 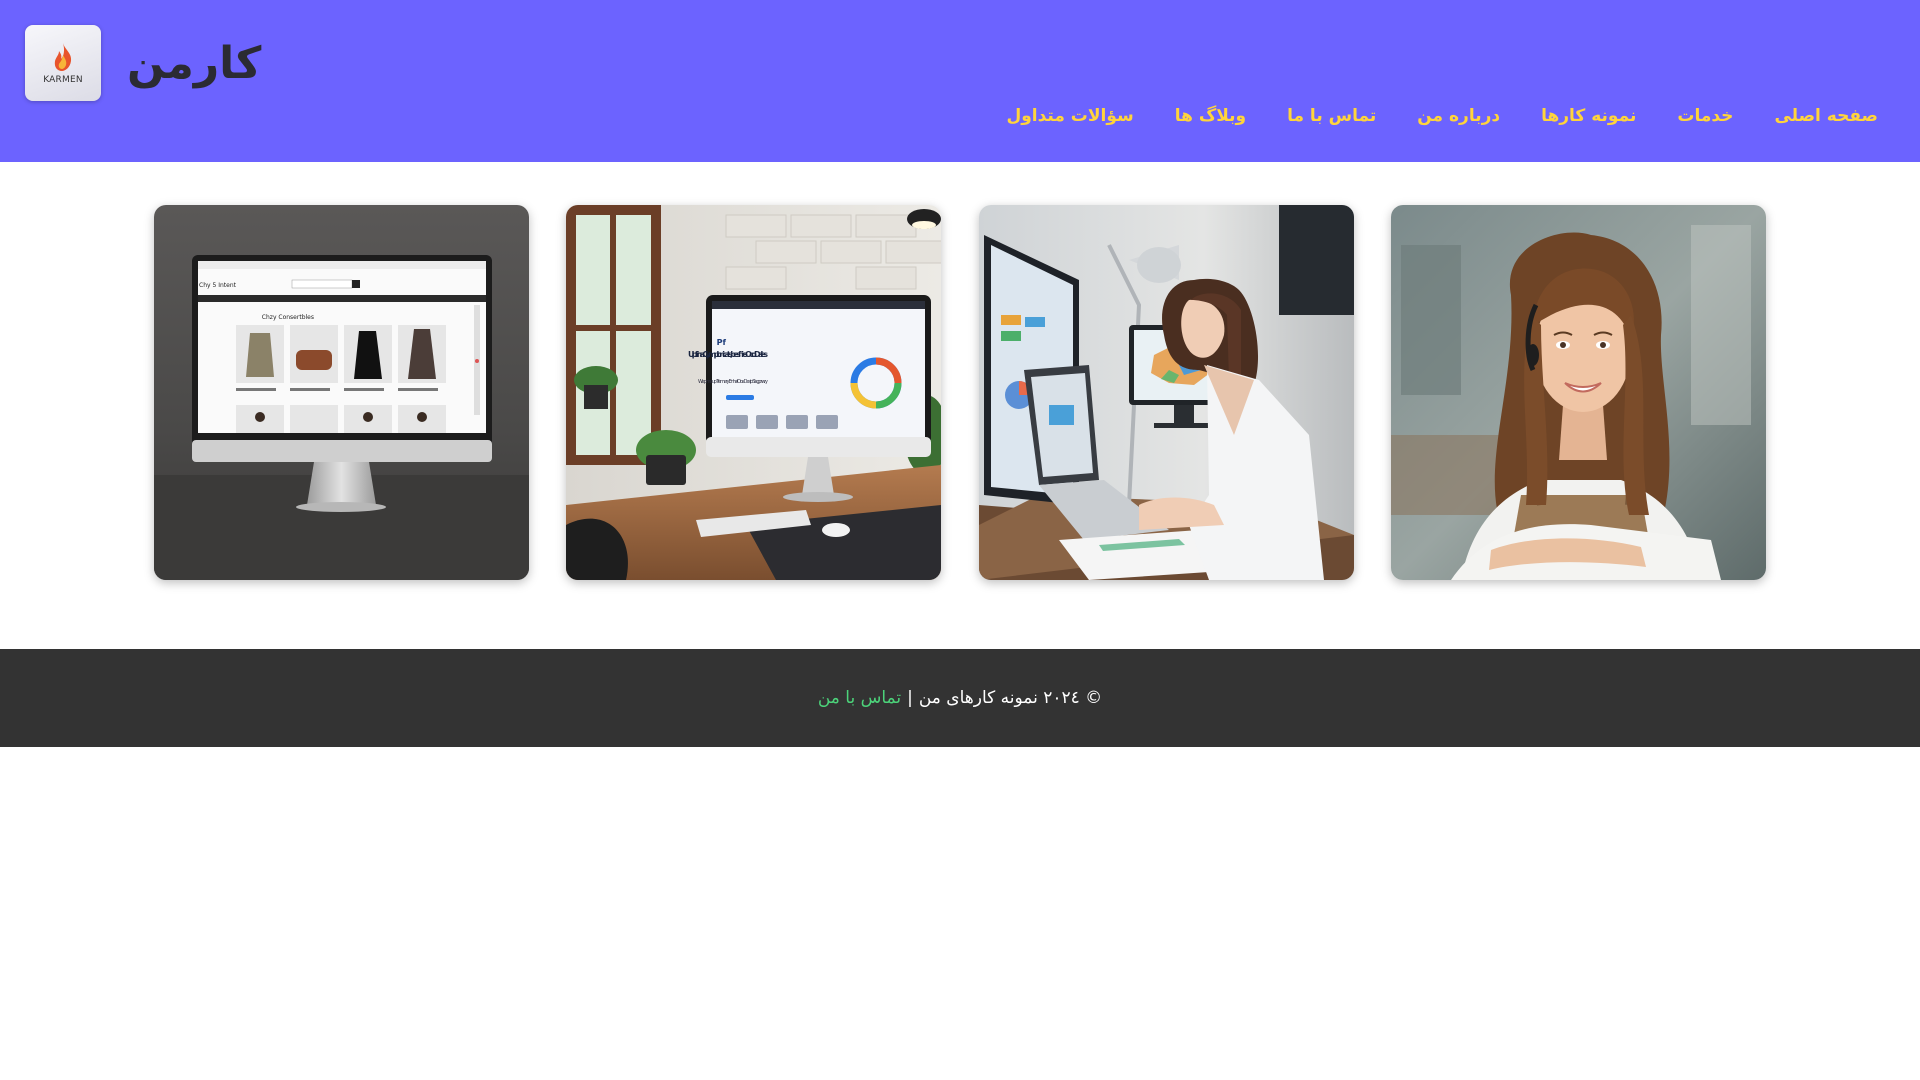 I want to click on nav-home: صفحه اصلی, so click(x=1826, y=116).